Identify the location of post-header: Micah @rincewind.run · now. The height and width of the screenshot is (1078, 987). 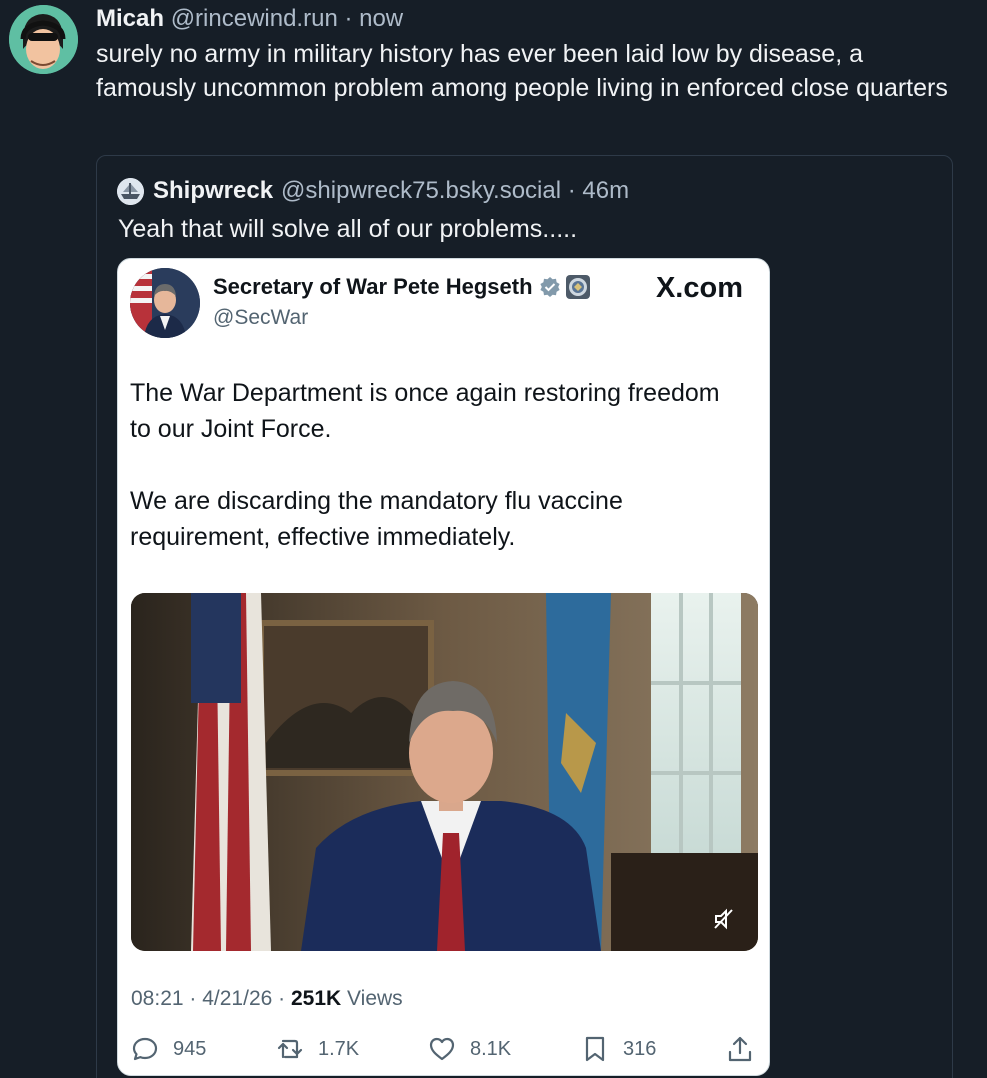
(249, 19).